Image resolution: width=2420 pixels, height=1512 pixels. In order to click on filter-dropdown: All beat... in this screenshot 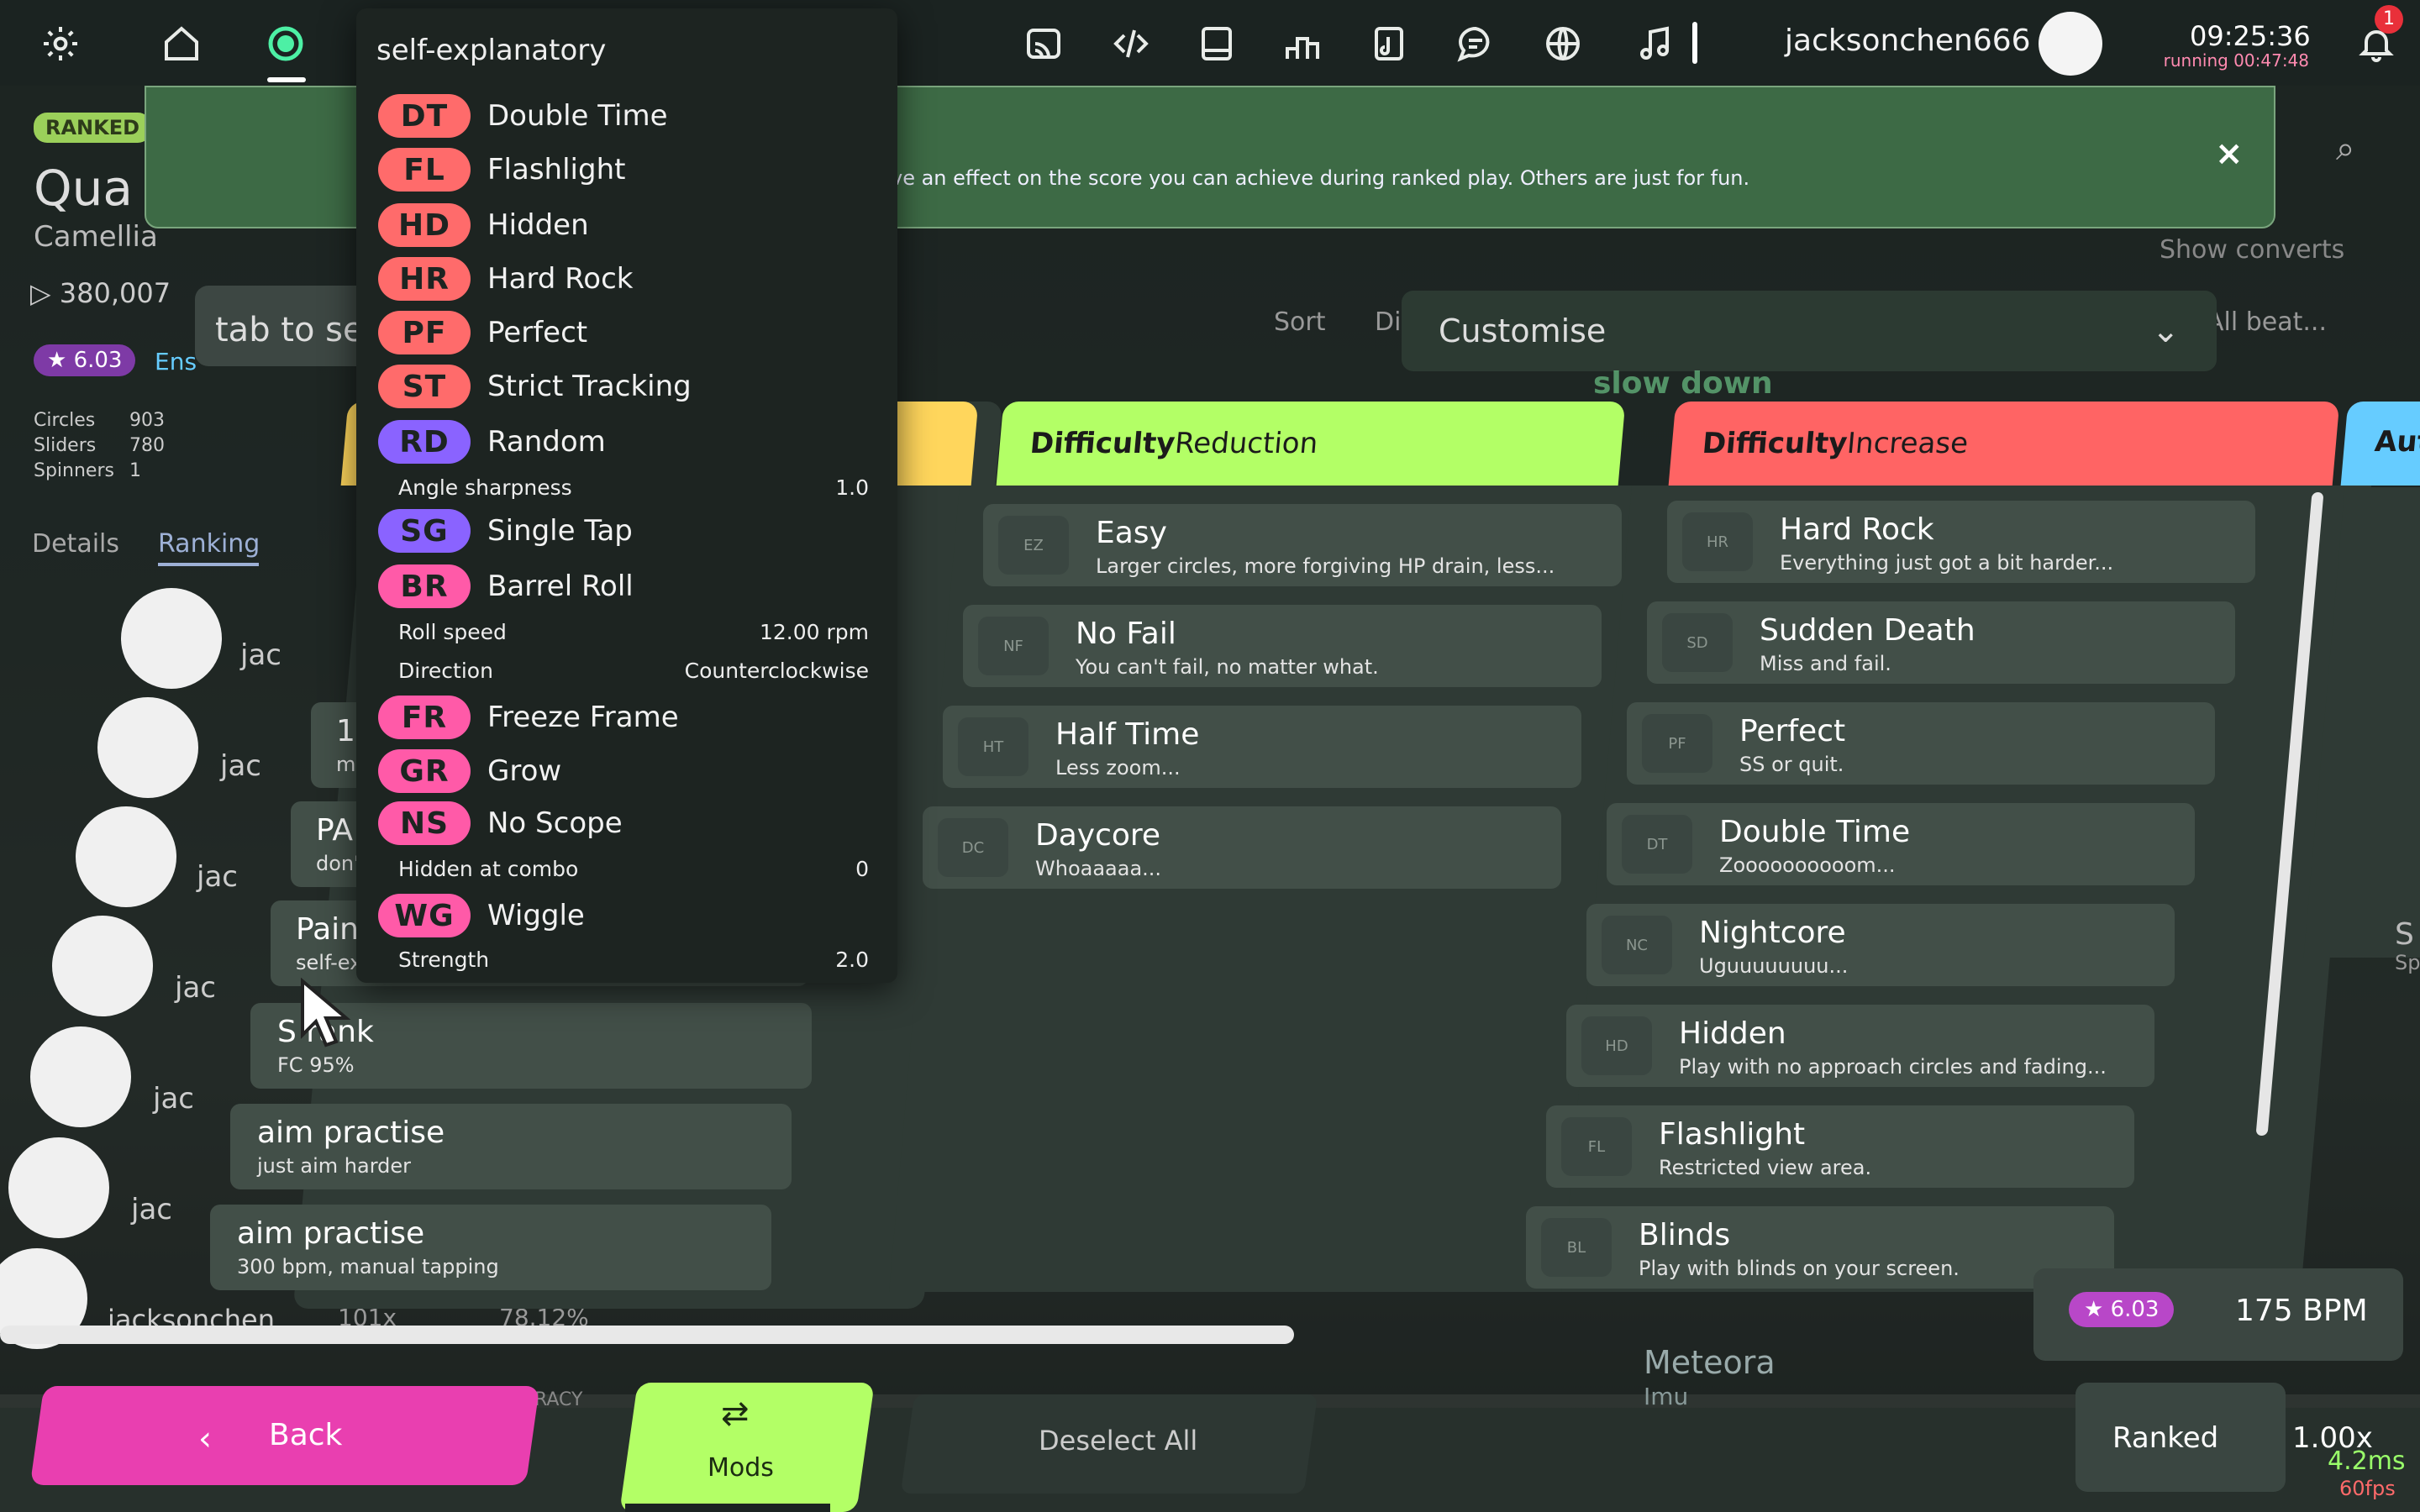, I will do `click(2267, 322)`.